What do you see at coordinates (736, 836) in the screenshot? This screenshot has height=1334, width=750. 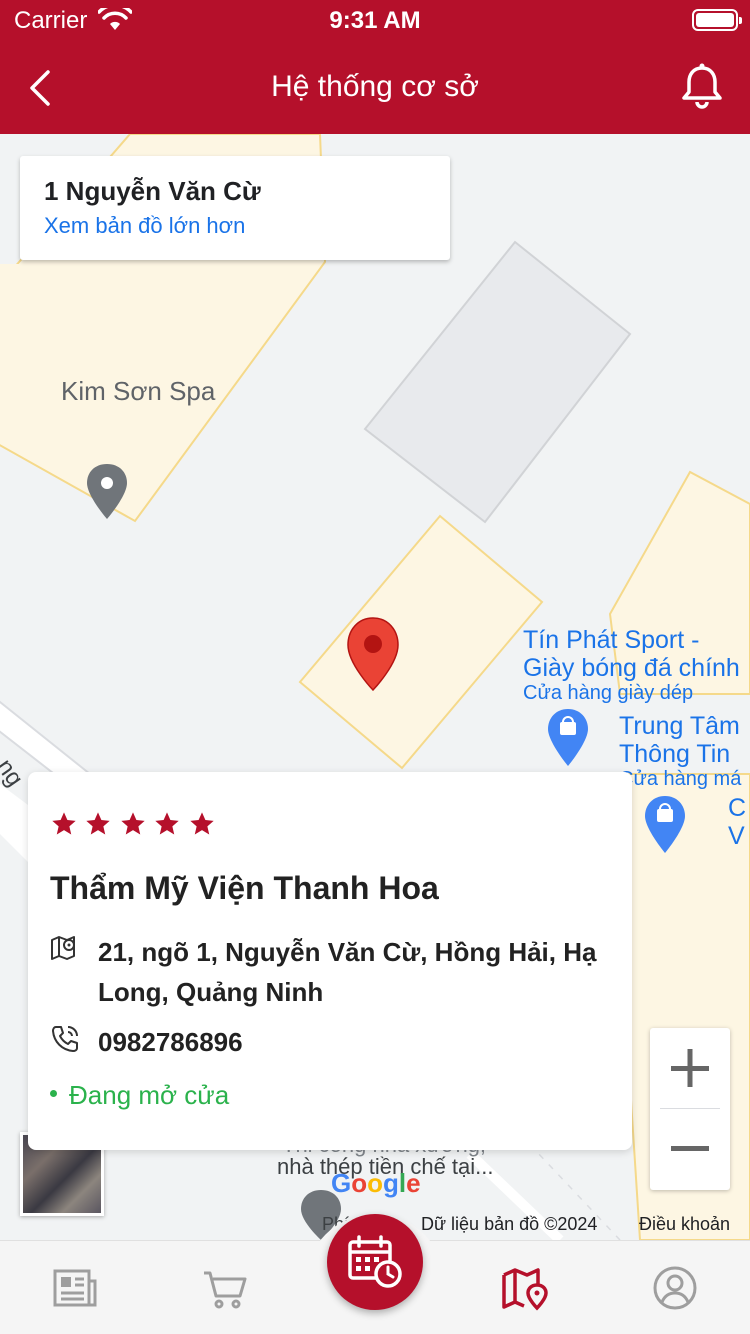 I see `poi-c-line2: V` at bounding box center [736, 836].